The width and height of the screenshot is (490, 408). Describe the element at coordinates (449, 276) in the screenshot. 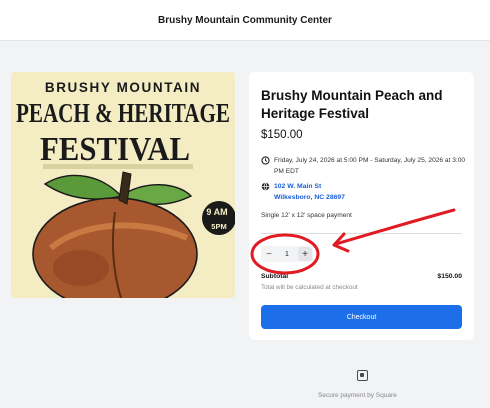

I see `subtotal-value: $150.00` at that location.